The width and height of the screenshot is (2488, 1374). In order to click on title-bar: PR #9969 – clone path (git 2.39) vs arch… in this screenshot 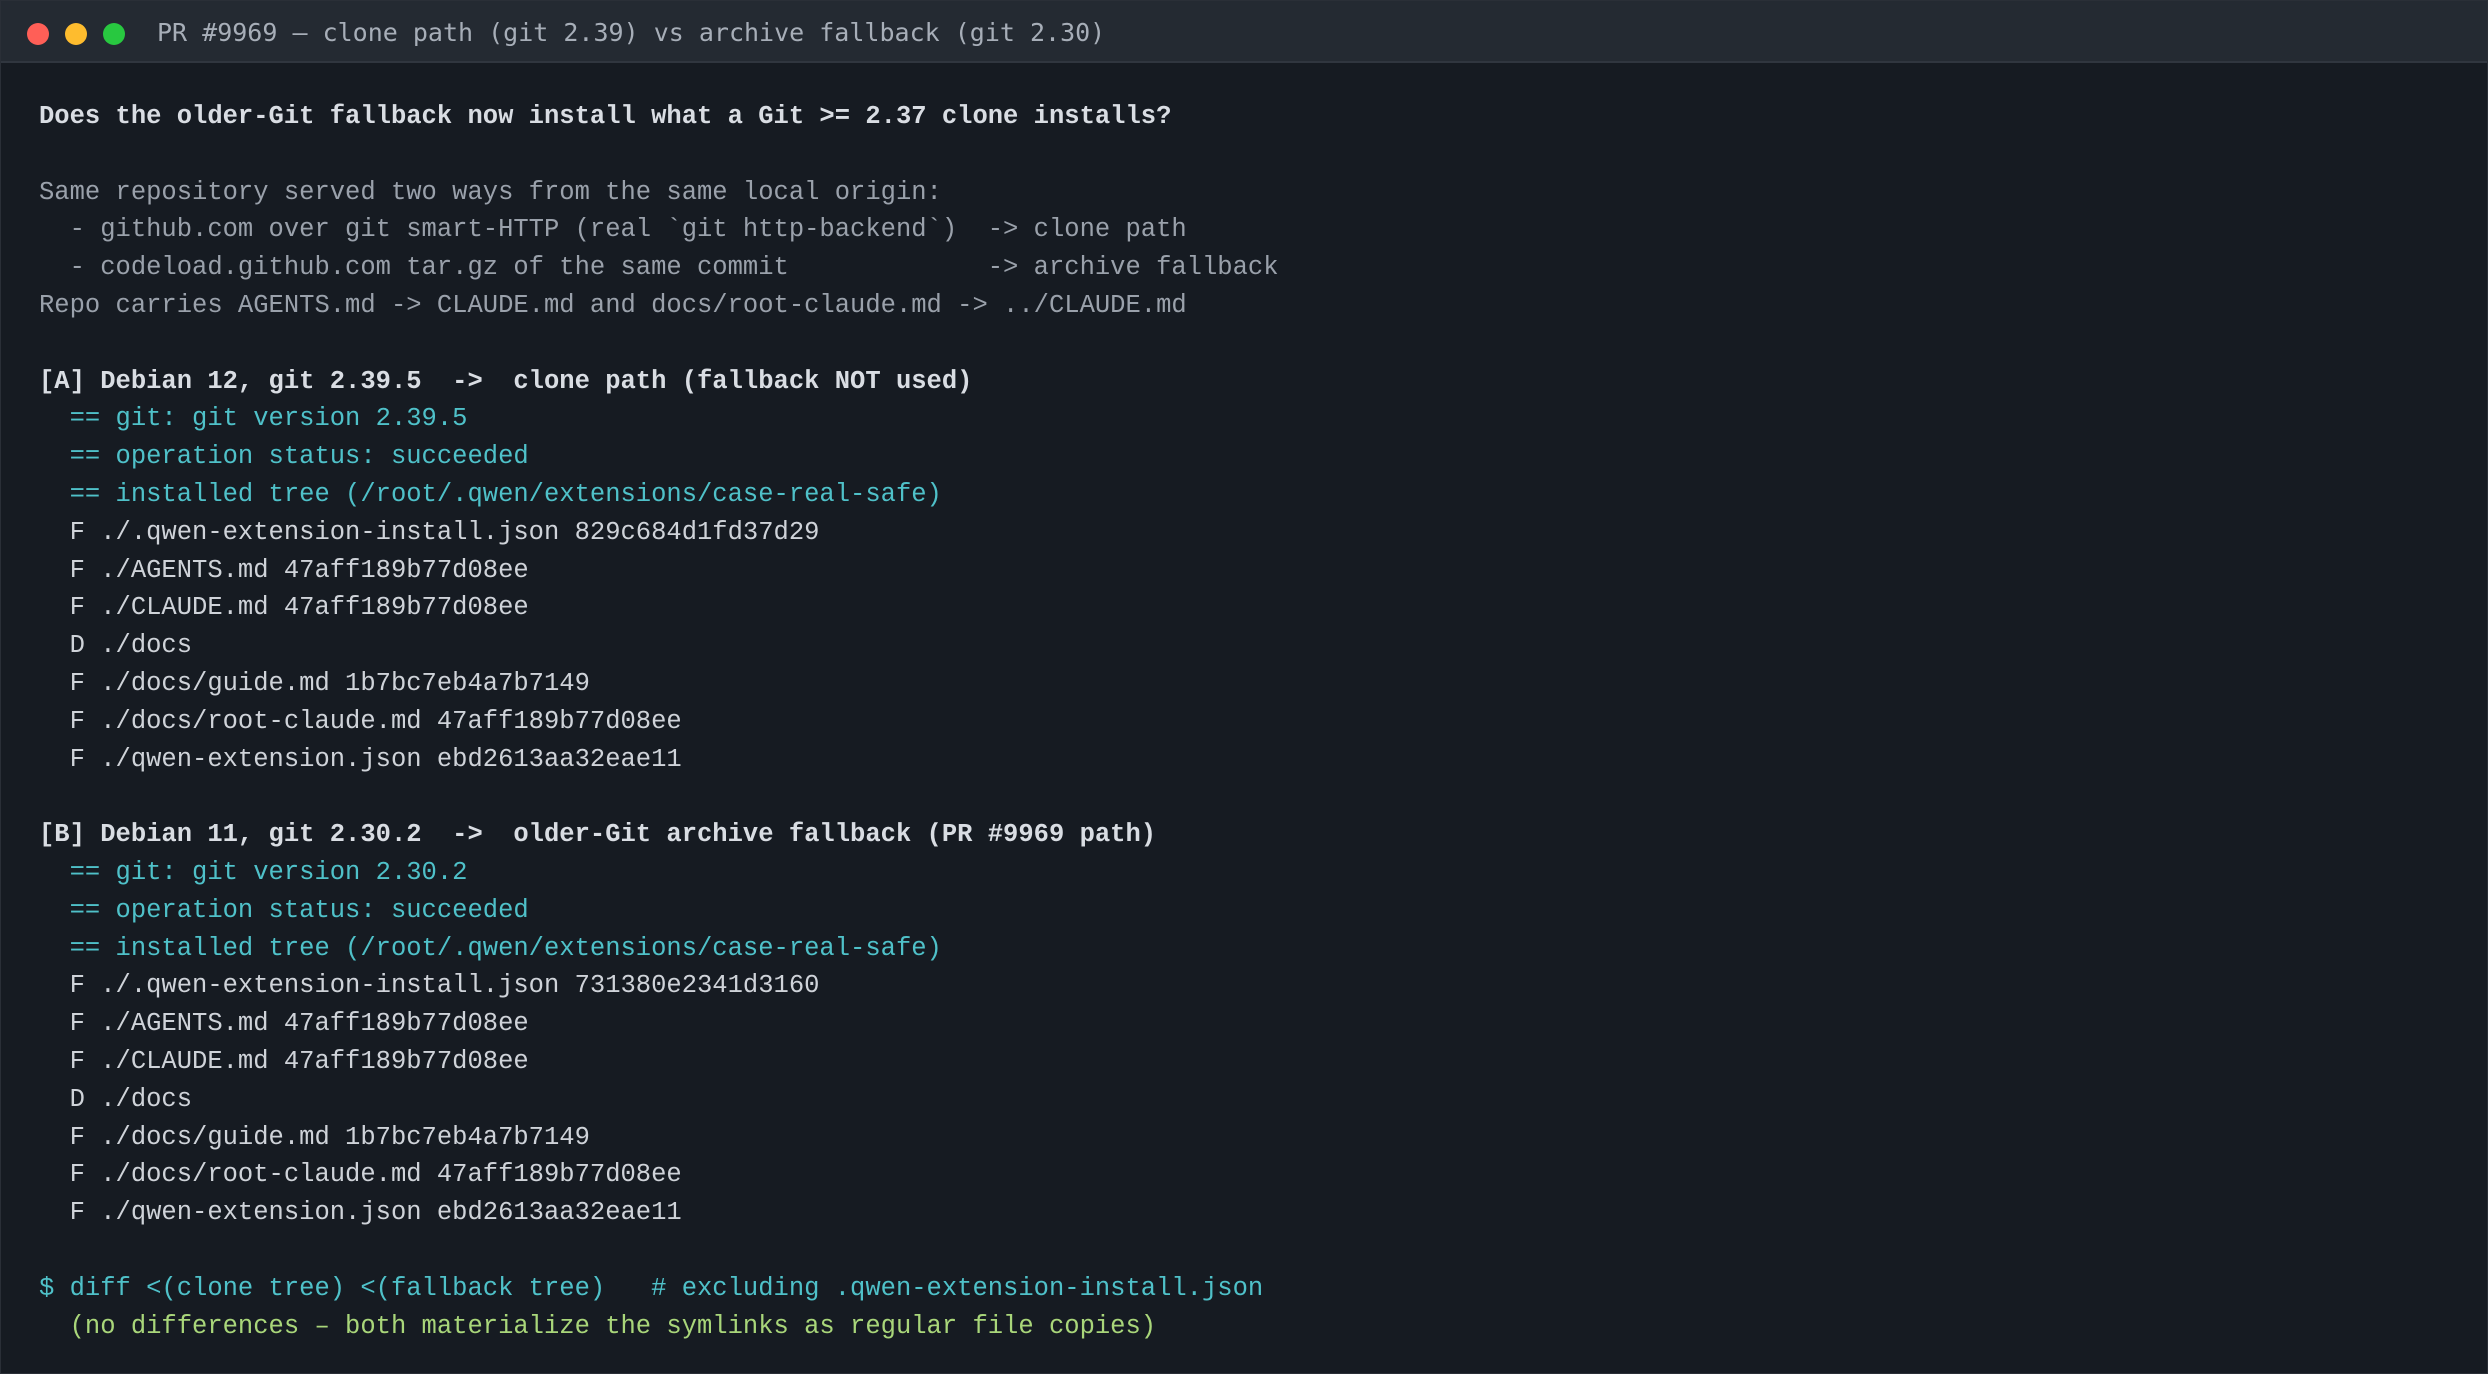, I will do `click(1244, 32)`.